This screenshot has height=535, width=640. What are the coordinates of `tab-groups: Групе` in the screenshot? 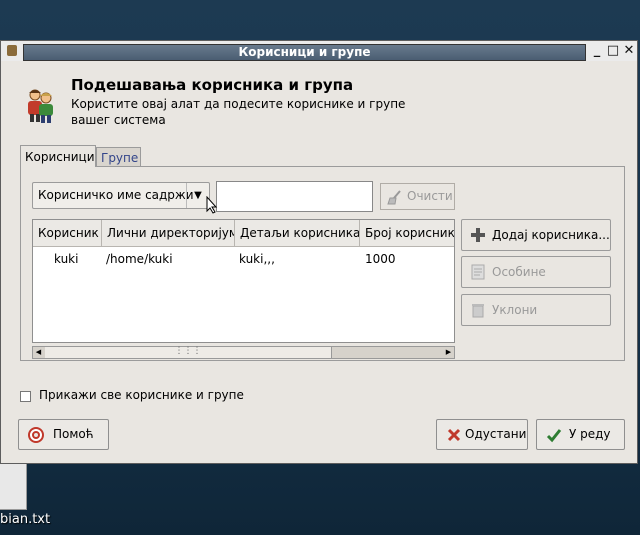 It's located at (118, 157).